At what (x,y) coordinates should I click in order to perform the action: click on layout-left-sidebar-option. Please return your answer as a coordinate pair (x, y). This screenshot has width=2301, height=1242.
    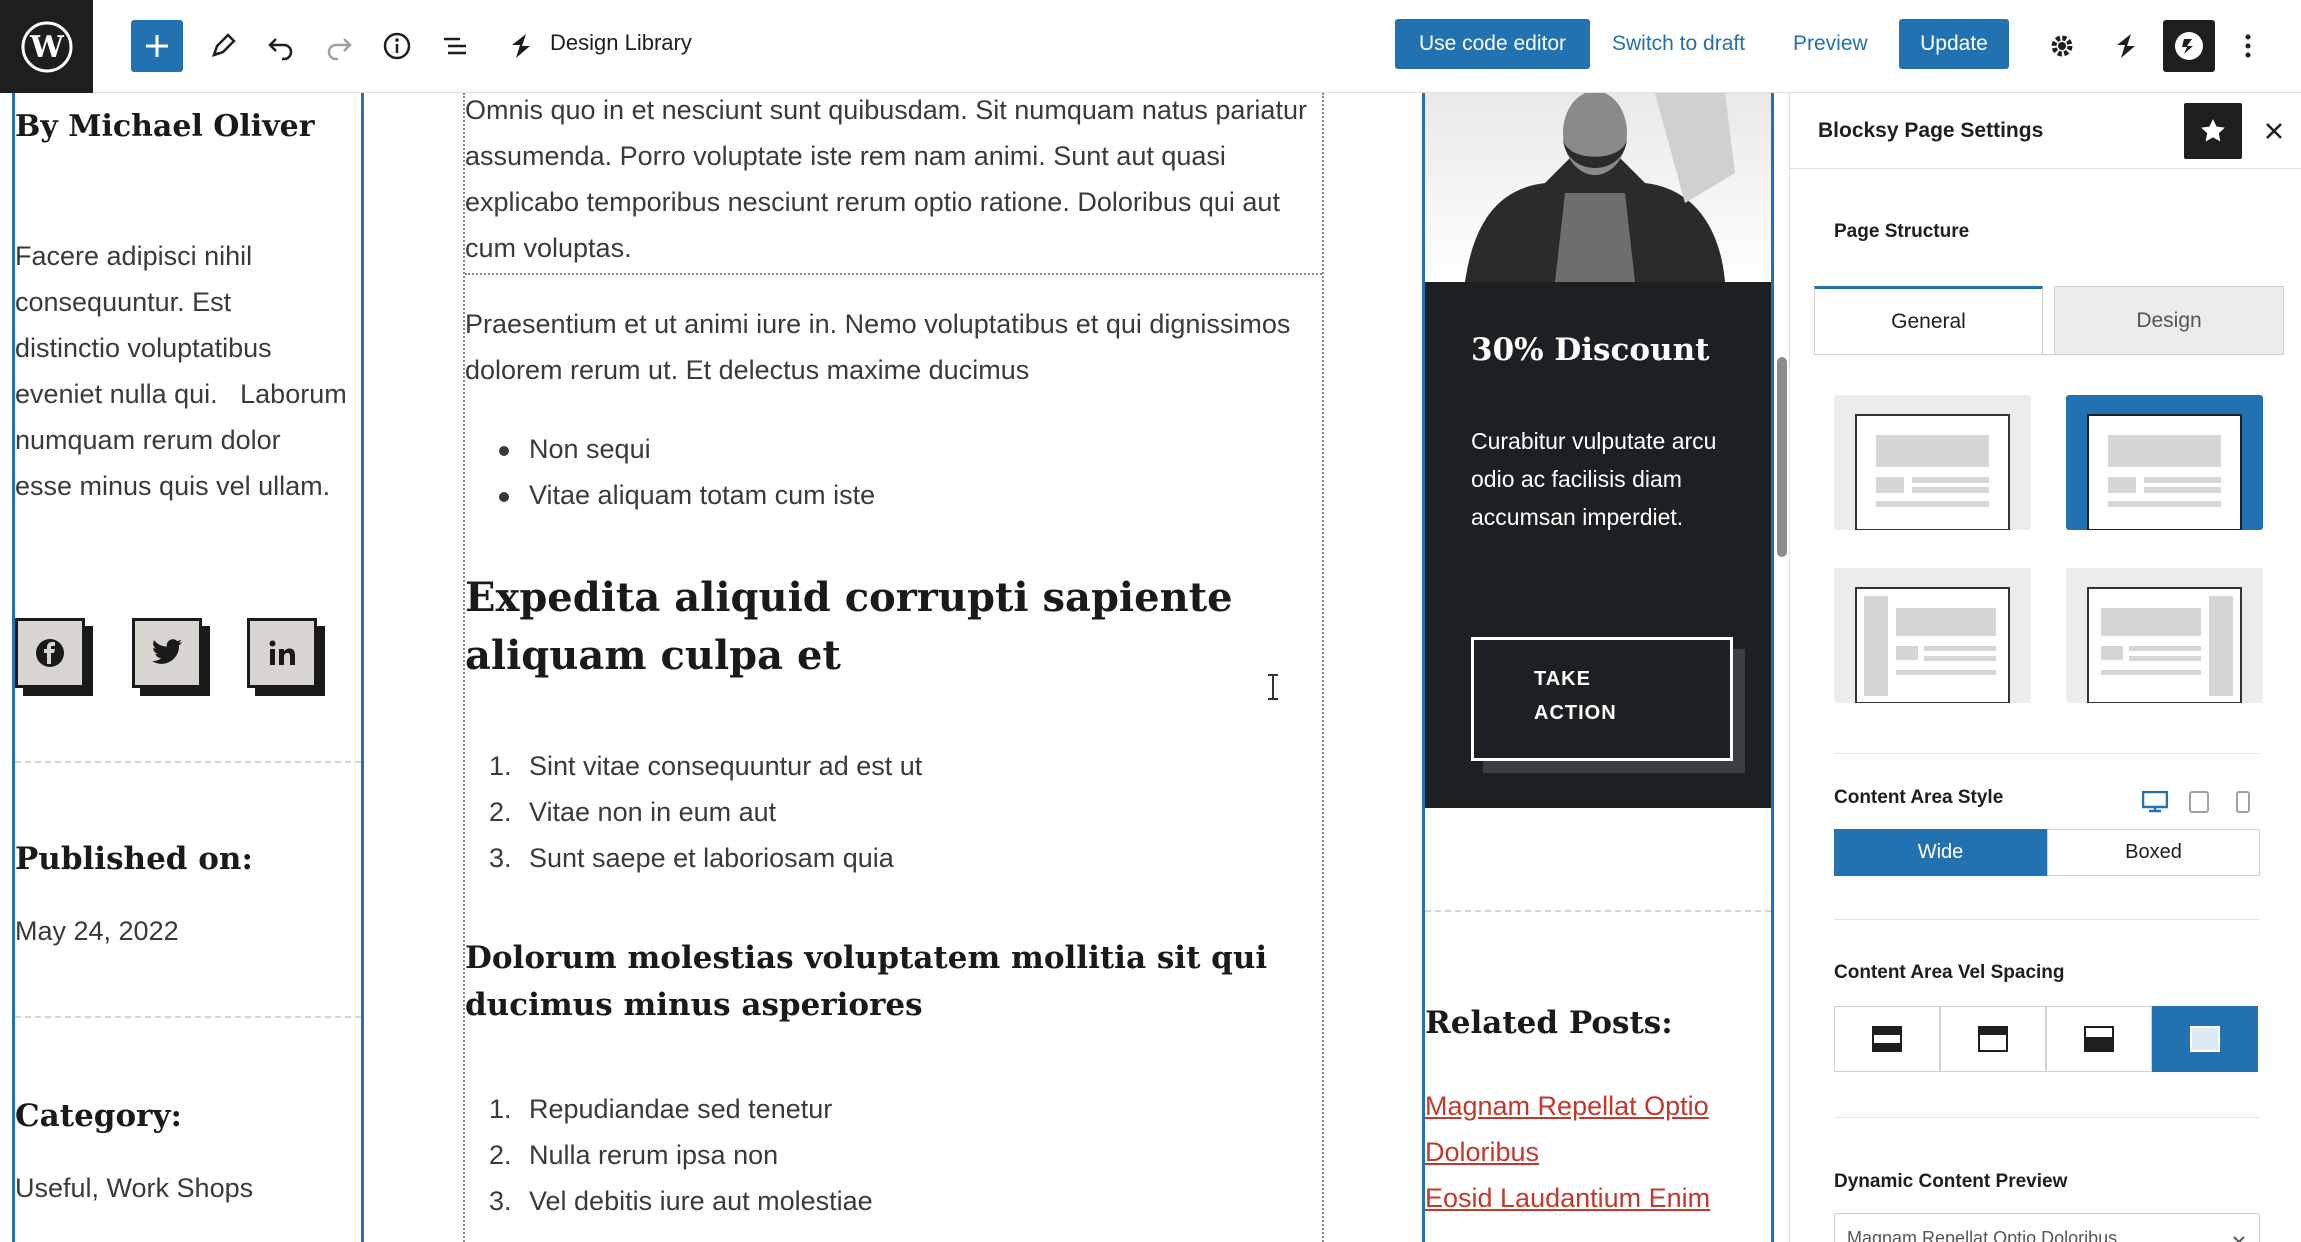
    Looking at the image, I should click on (1932, 636).